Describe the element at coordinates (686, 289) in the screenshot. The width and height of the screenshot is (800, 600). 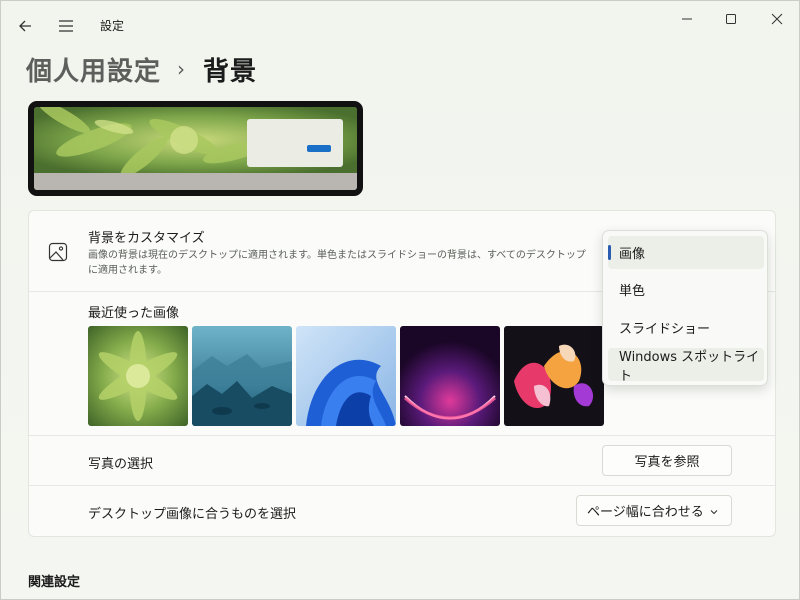
I see `dropdown-option-solid-color: 単色` at that location.